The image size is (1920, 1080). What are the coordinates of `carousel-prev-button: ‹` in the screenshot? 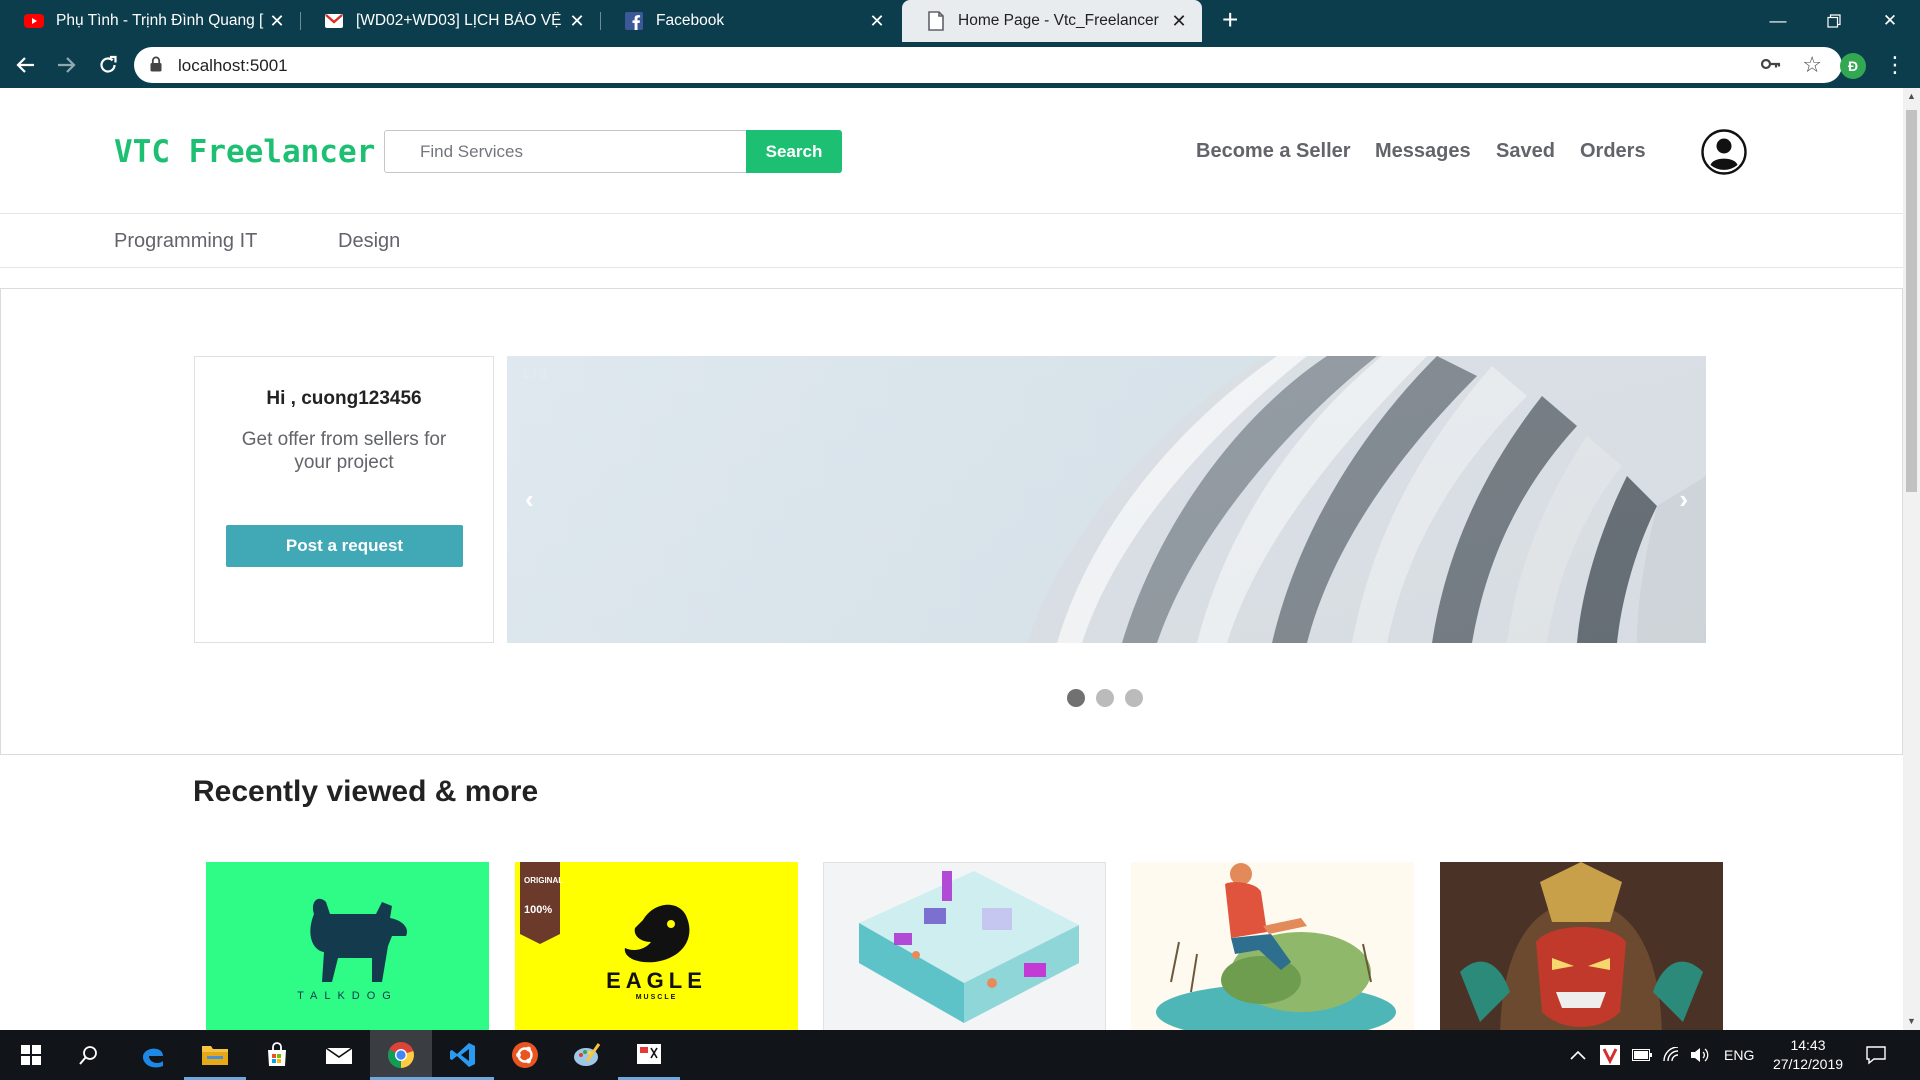 It's located at (529, 499).